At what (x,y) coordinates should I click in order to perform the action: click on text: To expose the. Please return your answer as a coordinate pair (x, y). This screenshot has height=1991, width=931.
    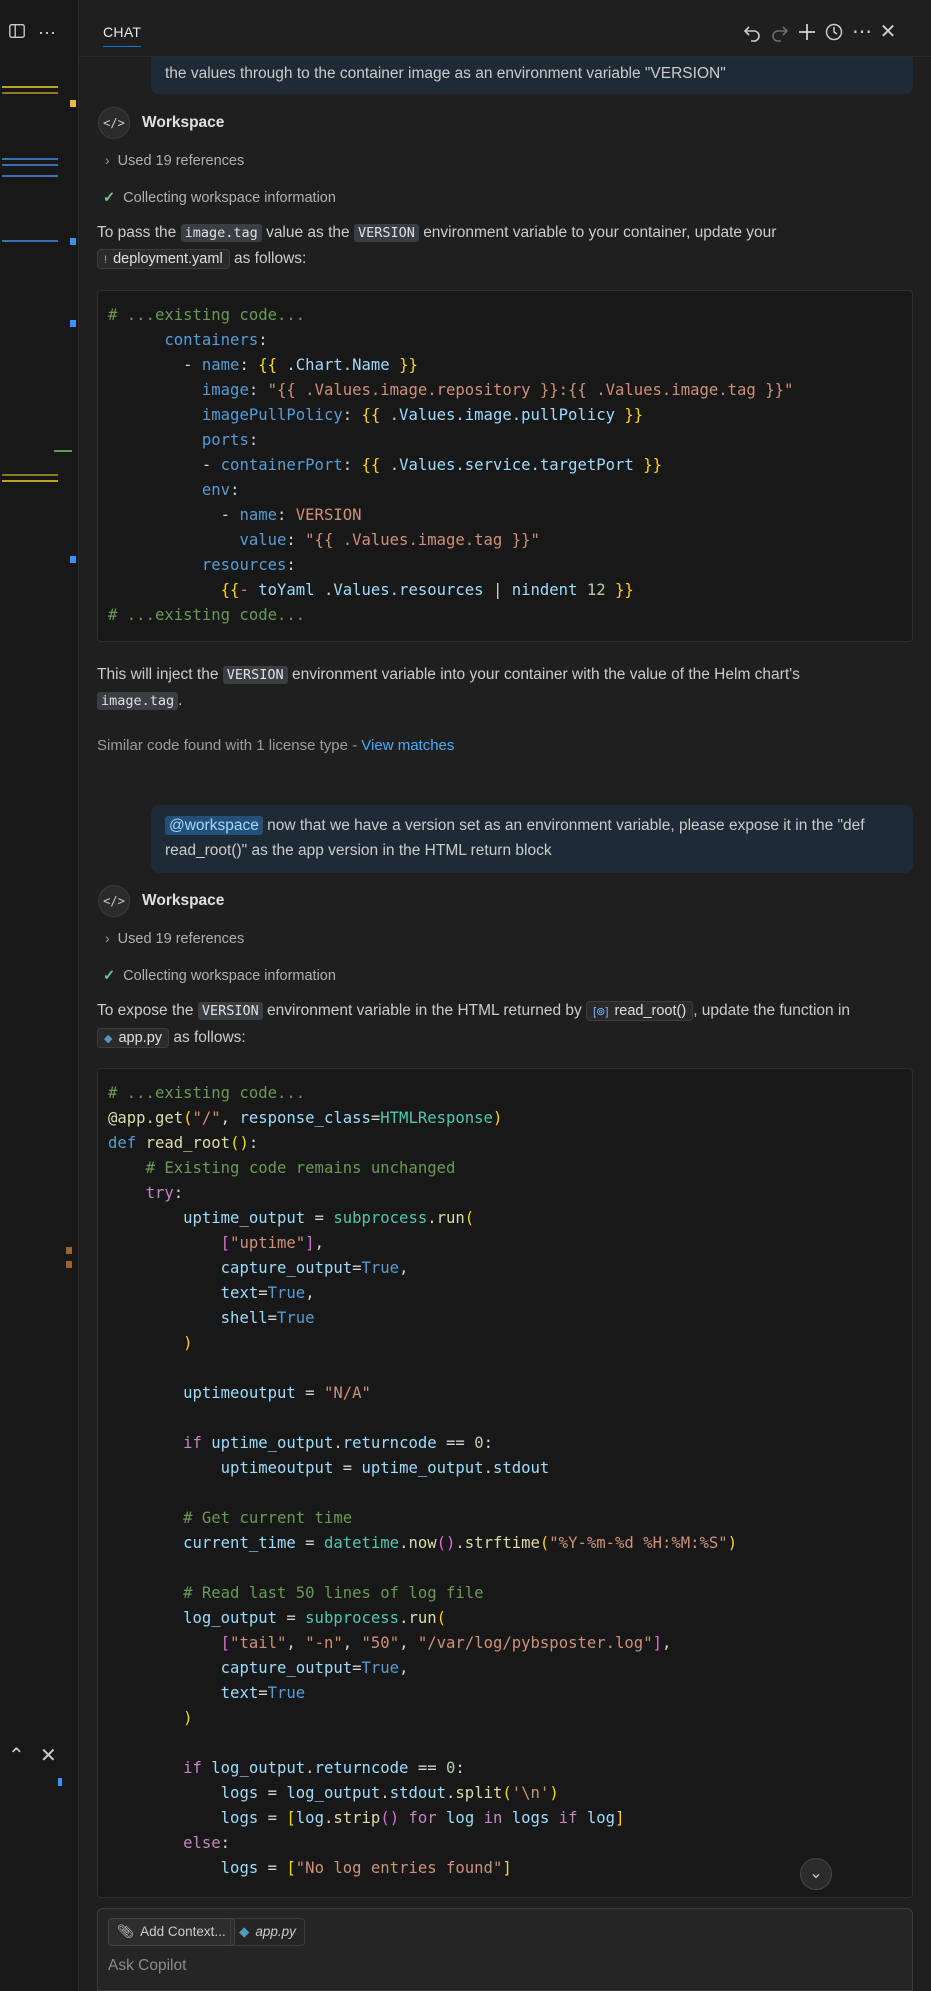
    Looking at the image, I should click on (145, 1010).